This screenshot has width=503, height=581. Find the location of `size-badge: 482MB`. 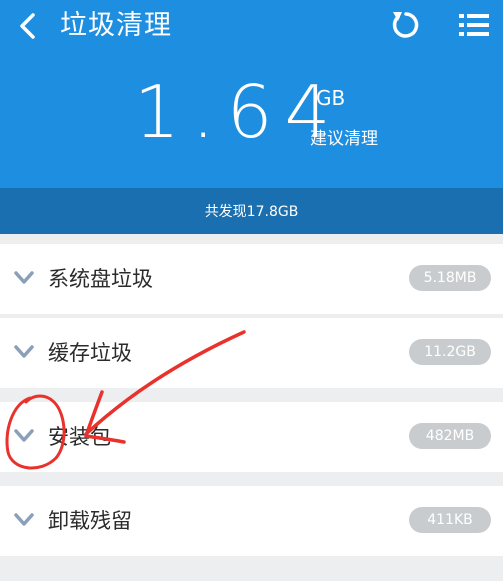

size-badge: 482MB is located at coordinates (450, 436).